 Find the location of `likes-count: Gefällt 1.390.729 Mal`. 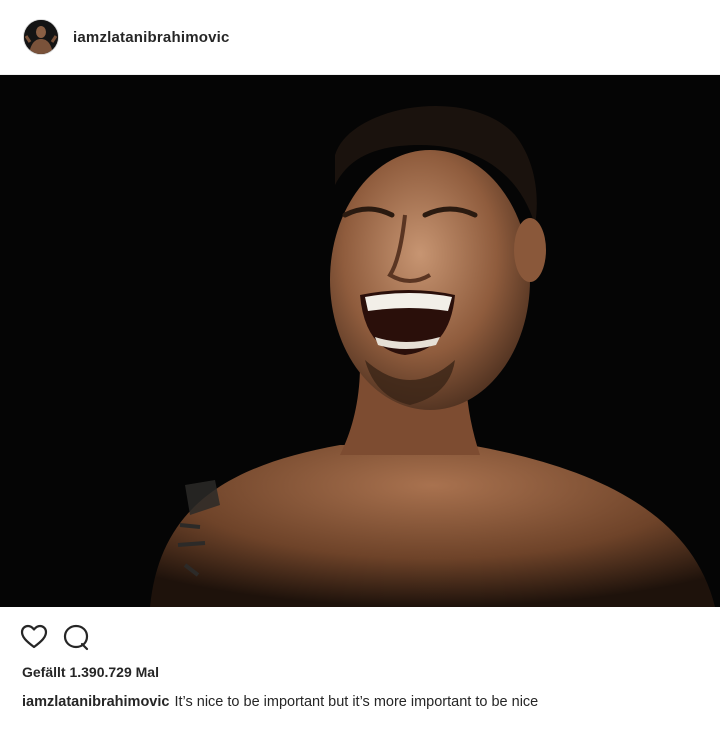

likes-count: Gefällt 1.390.729 Mal is located at coordinates (90, 672).